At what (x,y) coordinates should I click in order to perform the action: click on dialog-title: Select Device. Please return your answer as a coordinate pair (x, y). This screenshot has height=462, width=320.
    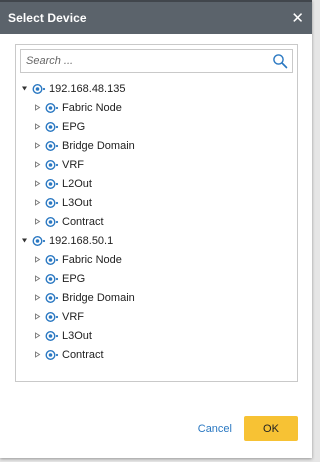
    Looking at the image, I should click on (47, 18).